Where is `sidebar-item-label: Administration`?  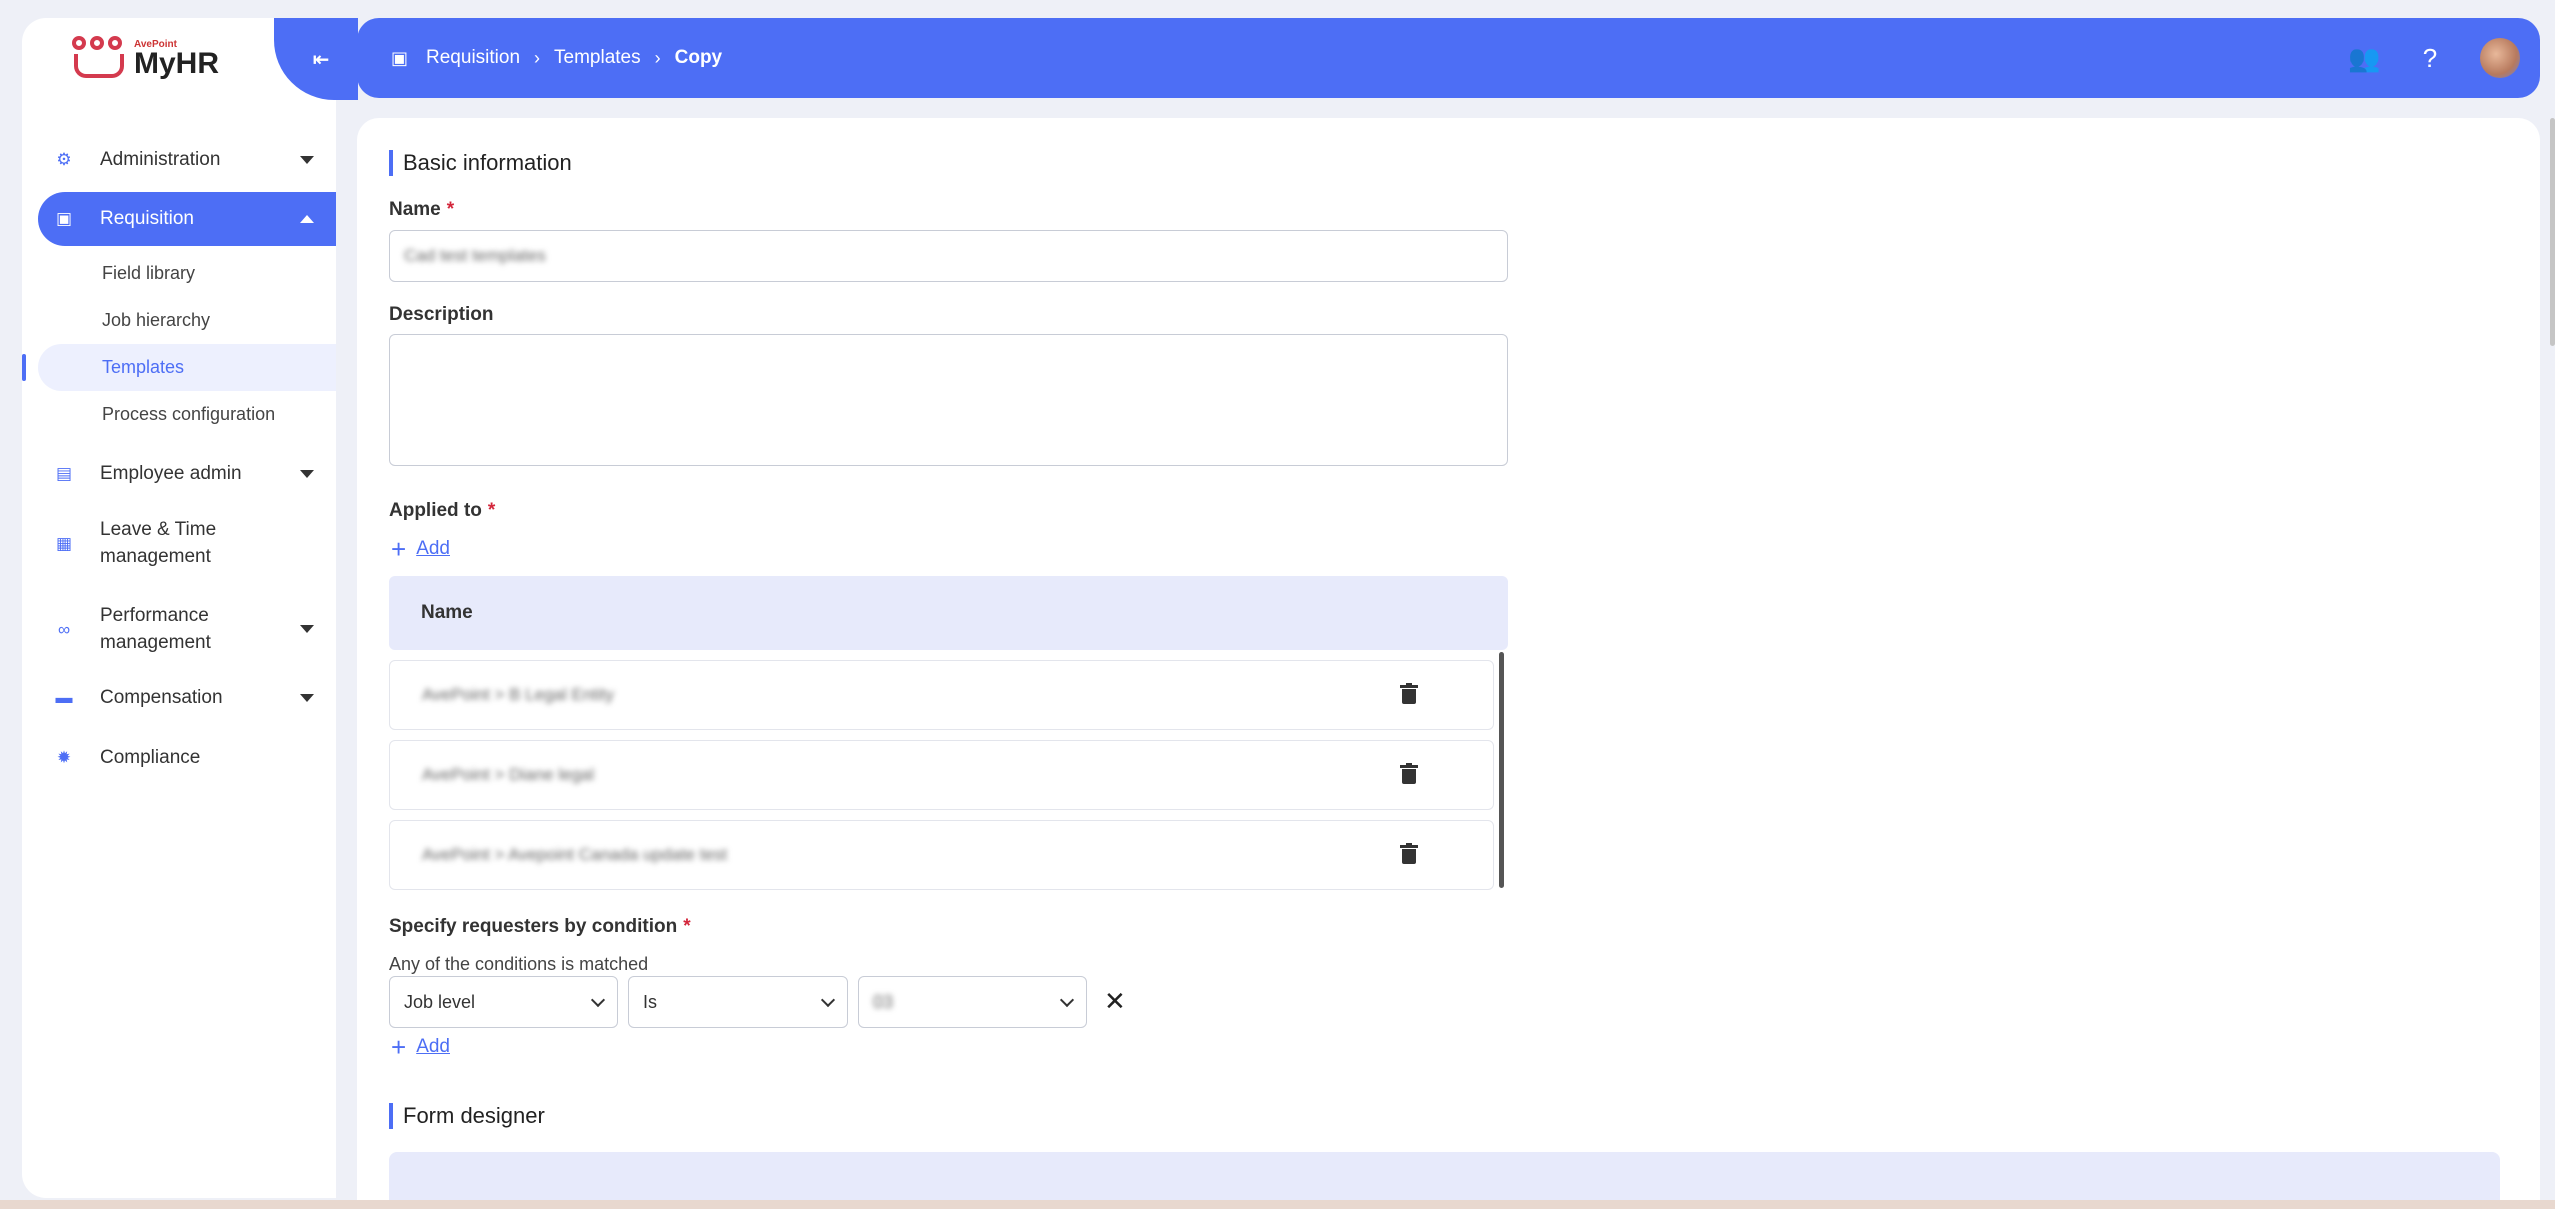
sidebar-item-label: Administration is located at coordinates (160, 159).